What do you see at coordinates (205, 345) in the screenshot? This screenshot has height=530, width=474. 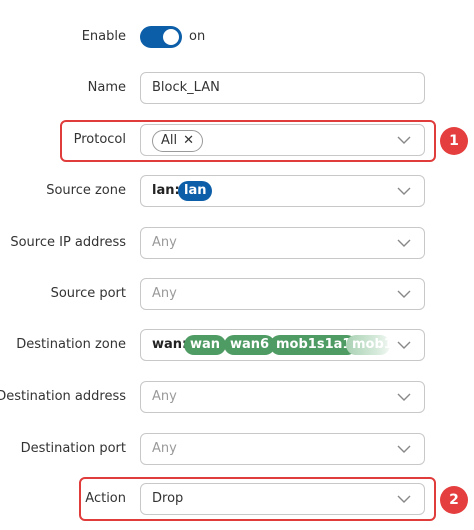 I see `destination-zone-chip: wan` at bounding box center [205, 345].